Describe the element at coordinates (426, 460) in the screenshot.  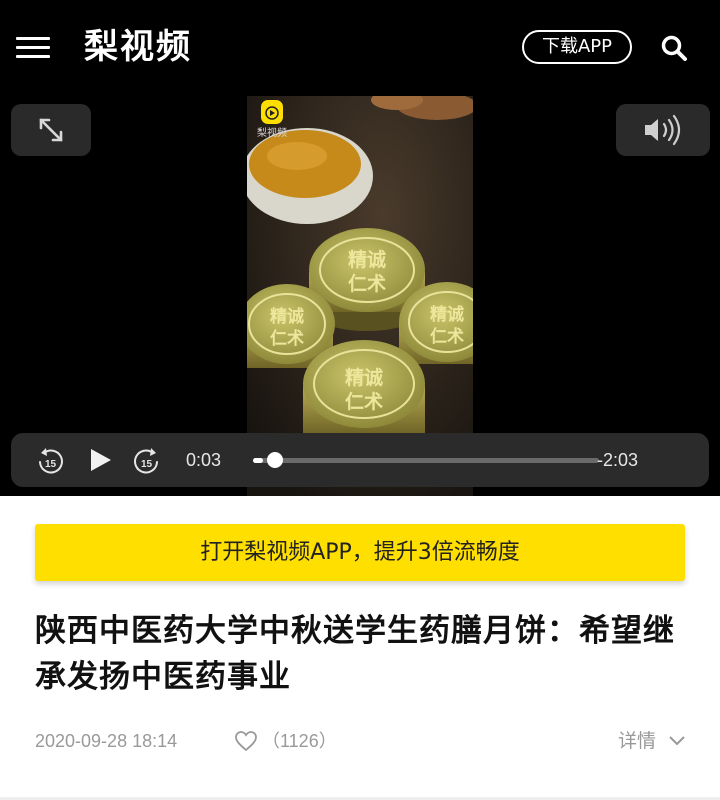
I see `progress-track` at that location.